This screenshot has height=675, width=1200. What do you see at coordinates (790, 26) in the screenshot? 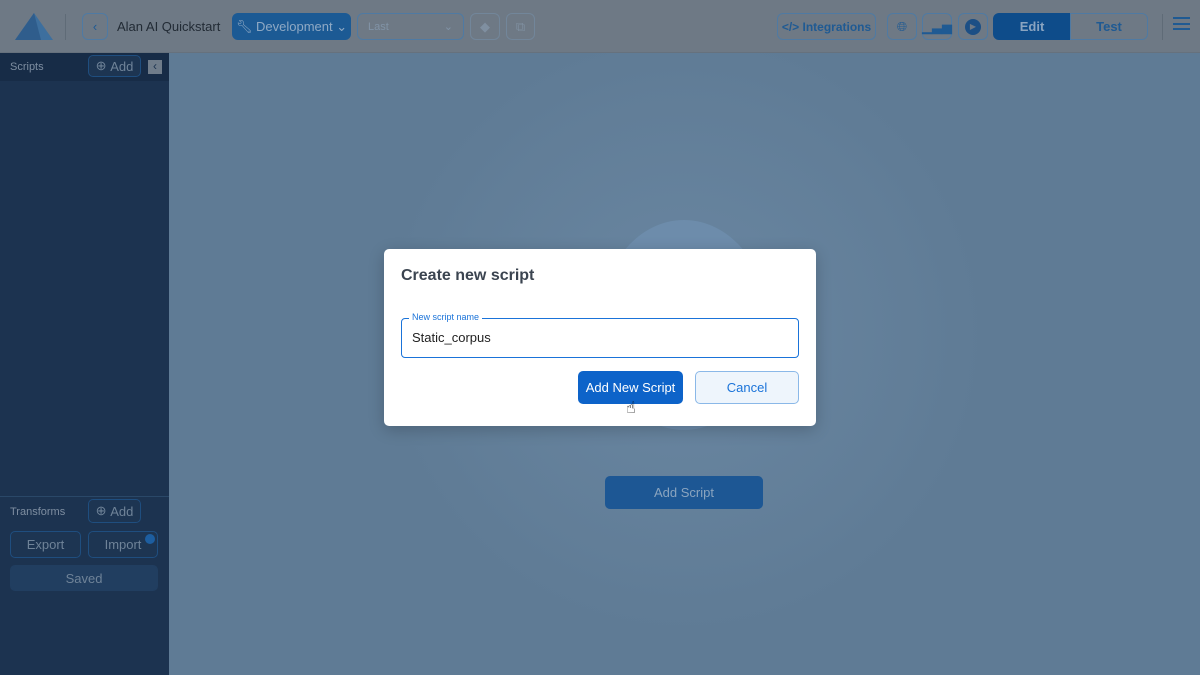
I see `code-icon: </>` at bounding box center [790, 26].